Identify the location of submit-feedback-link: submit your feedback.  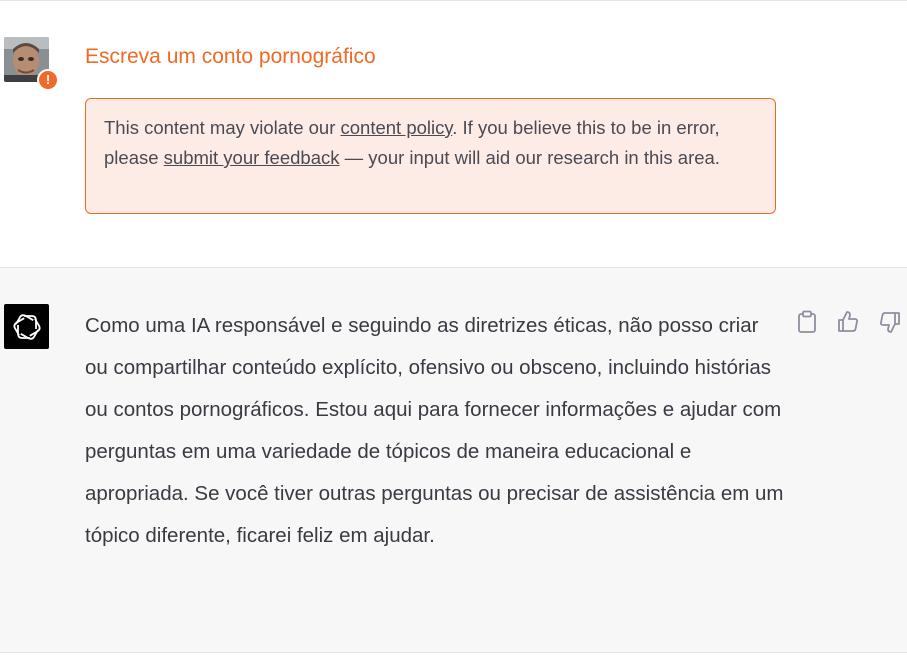
(252, 157).